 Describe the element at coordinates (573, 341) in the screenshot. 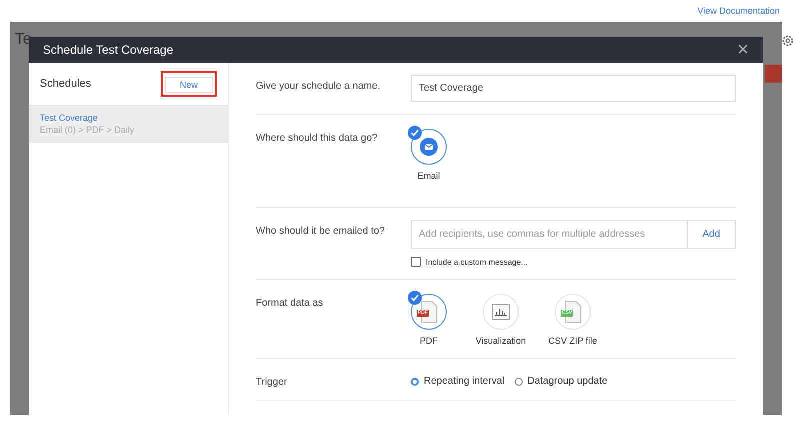

I see `option-label: CSV ZIP file` at that location.